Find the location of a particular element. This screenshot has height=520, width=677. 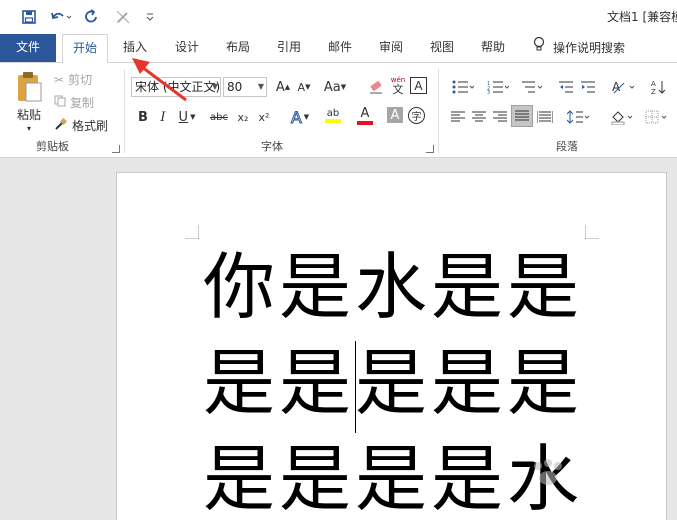

clear-formatting-icon is located at coordinates (376, 87).